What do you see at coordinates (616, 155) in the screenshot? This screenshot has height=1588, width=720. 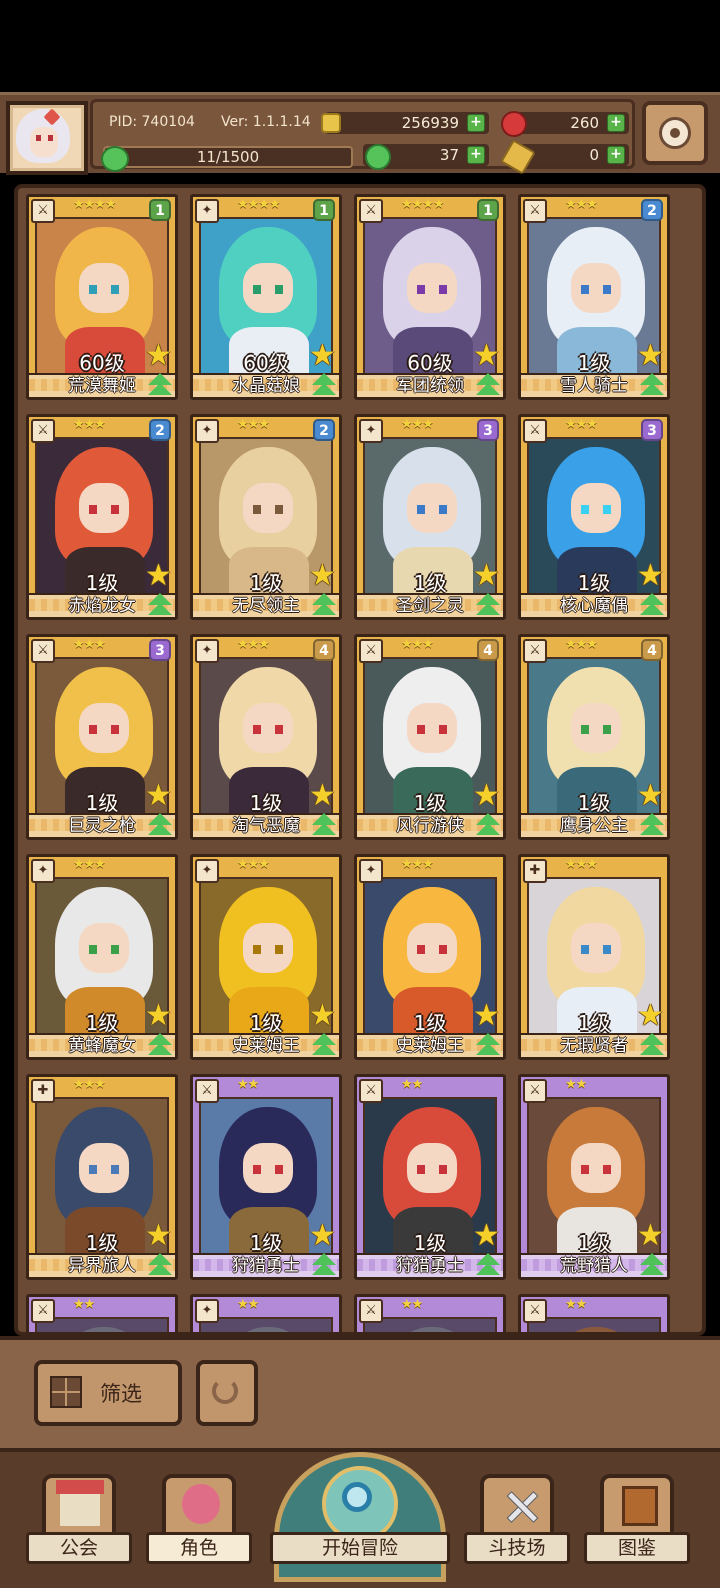 I see `add-key-button: +` at bounding box center [616, 155].